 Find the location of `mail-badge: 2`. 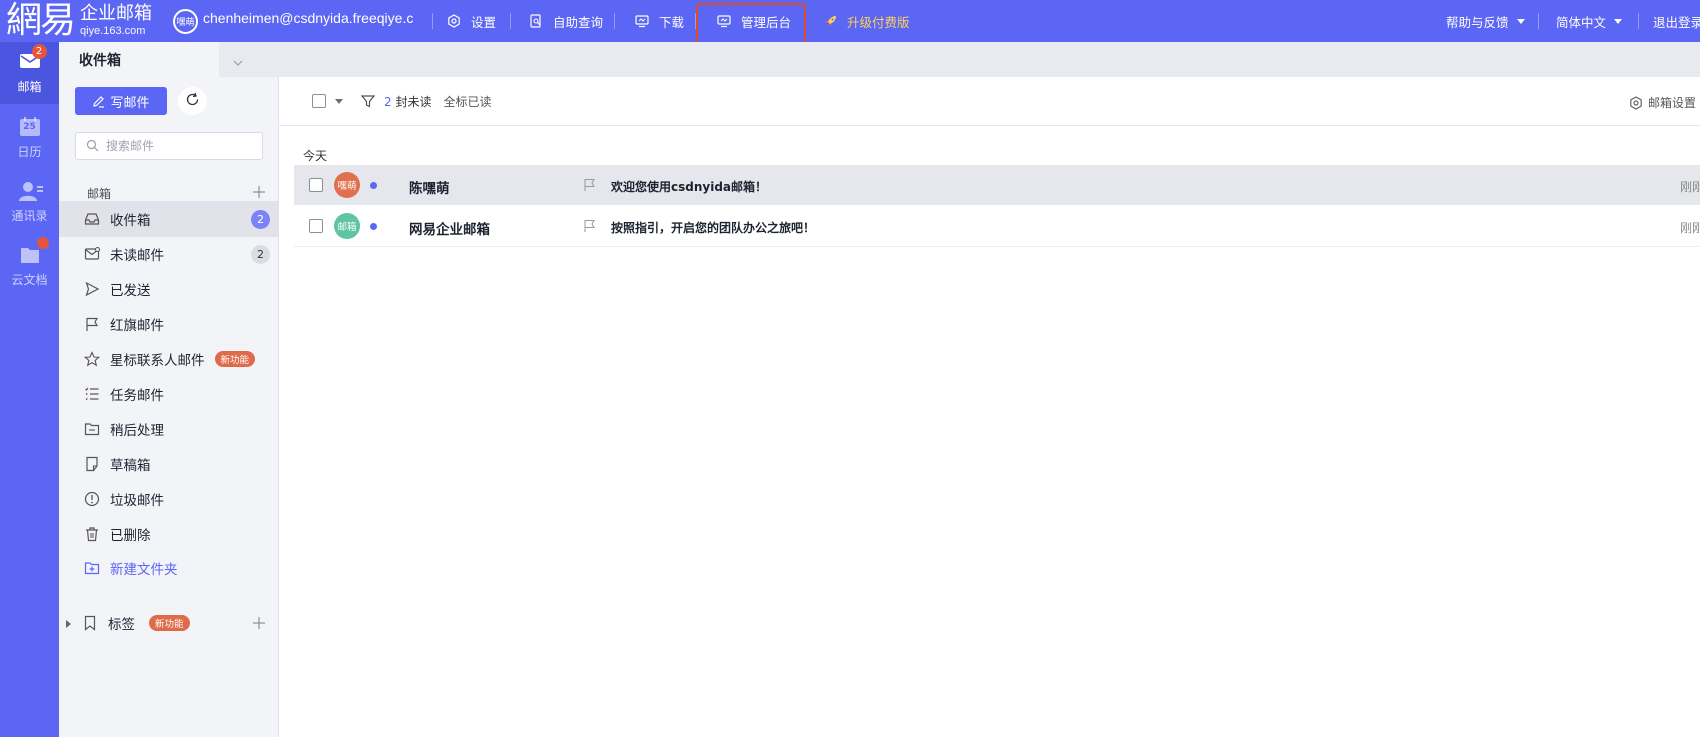

mail-badge: 2 is located at coordinates (39, 51).